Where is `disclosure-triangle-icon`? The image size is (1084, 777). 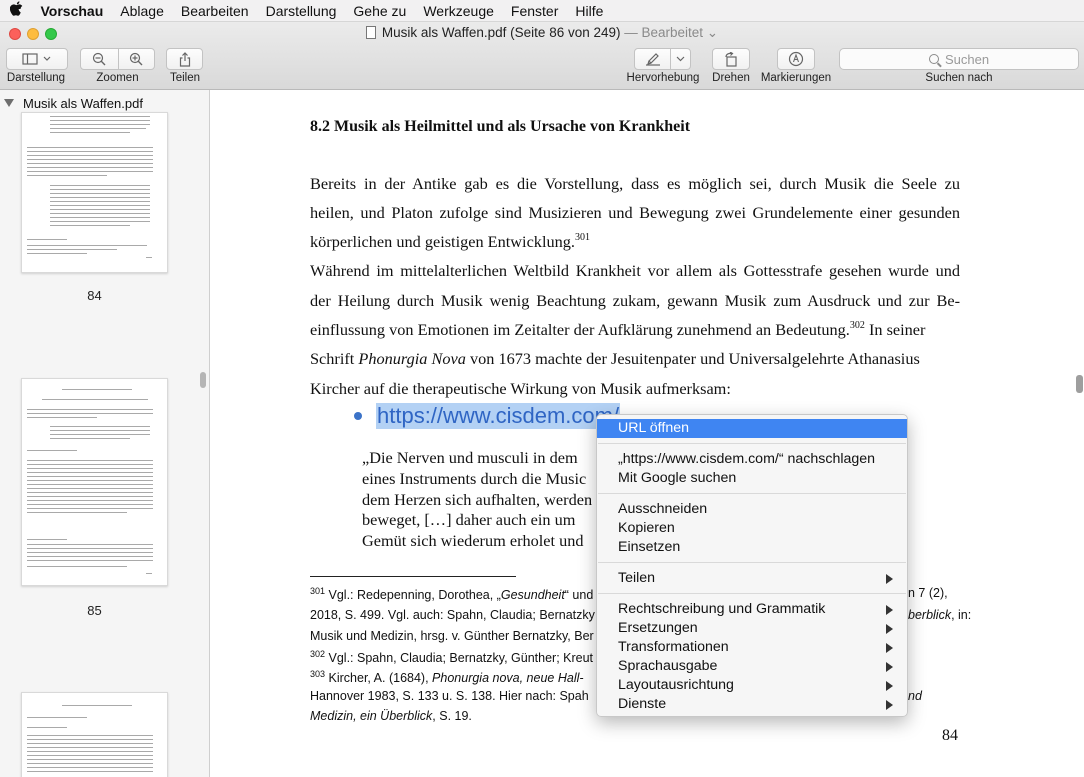
disclosure-triangle-icon is located at coordinates (9, 103).